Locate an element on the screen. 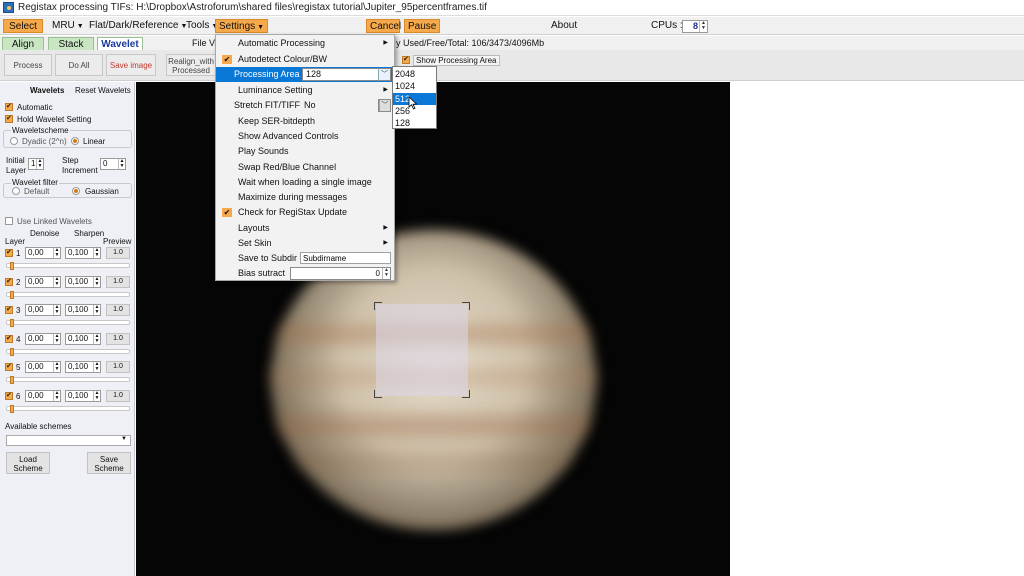 This screenshot has height=576, width=1024. processing-area-rectangle is located at coordinates (422, 350).